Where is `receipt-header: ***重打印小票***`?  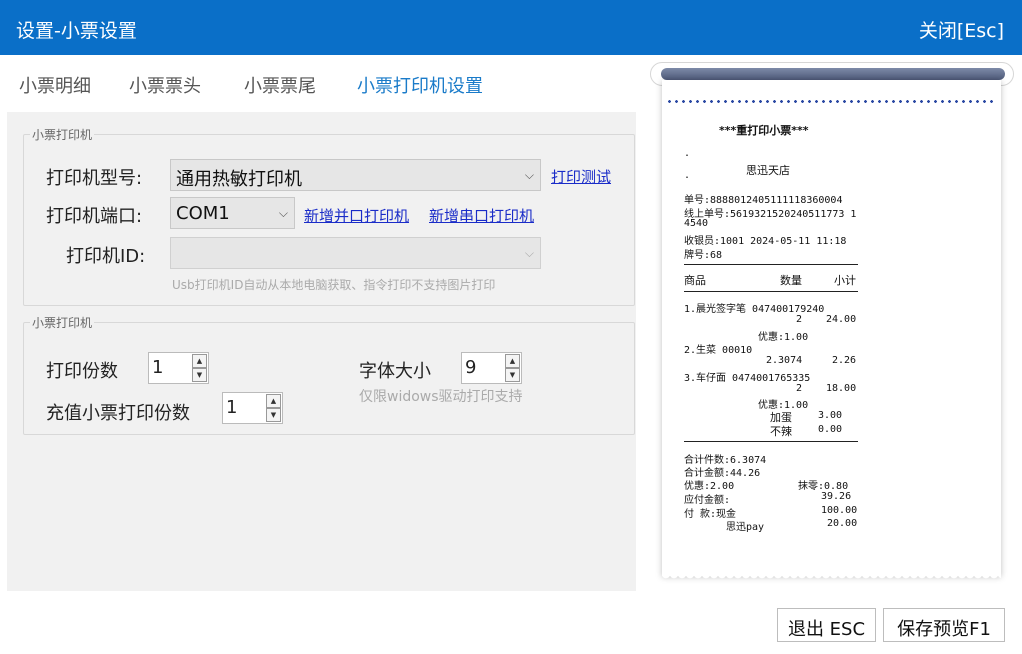
receipt-header: ***重打印小票*** is located at coordinates (764, 130).